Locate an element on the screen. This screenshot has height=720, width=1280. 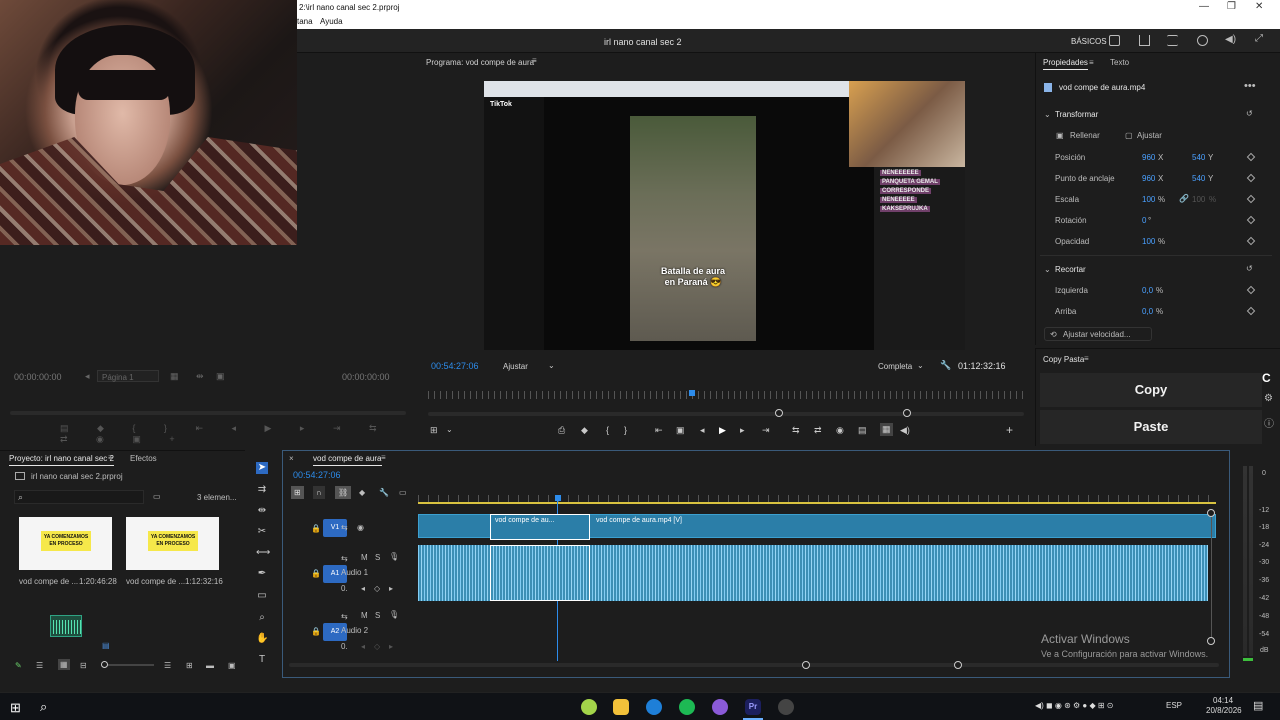
list-view-icon: ☰ is located at coordinates (39, 665).